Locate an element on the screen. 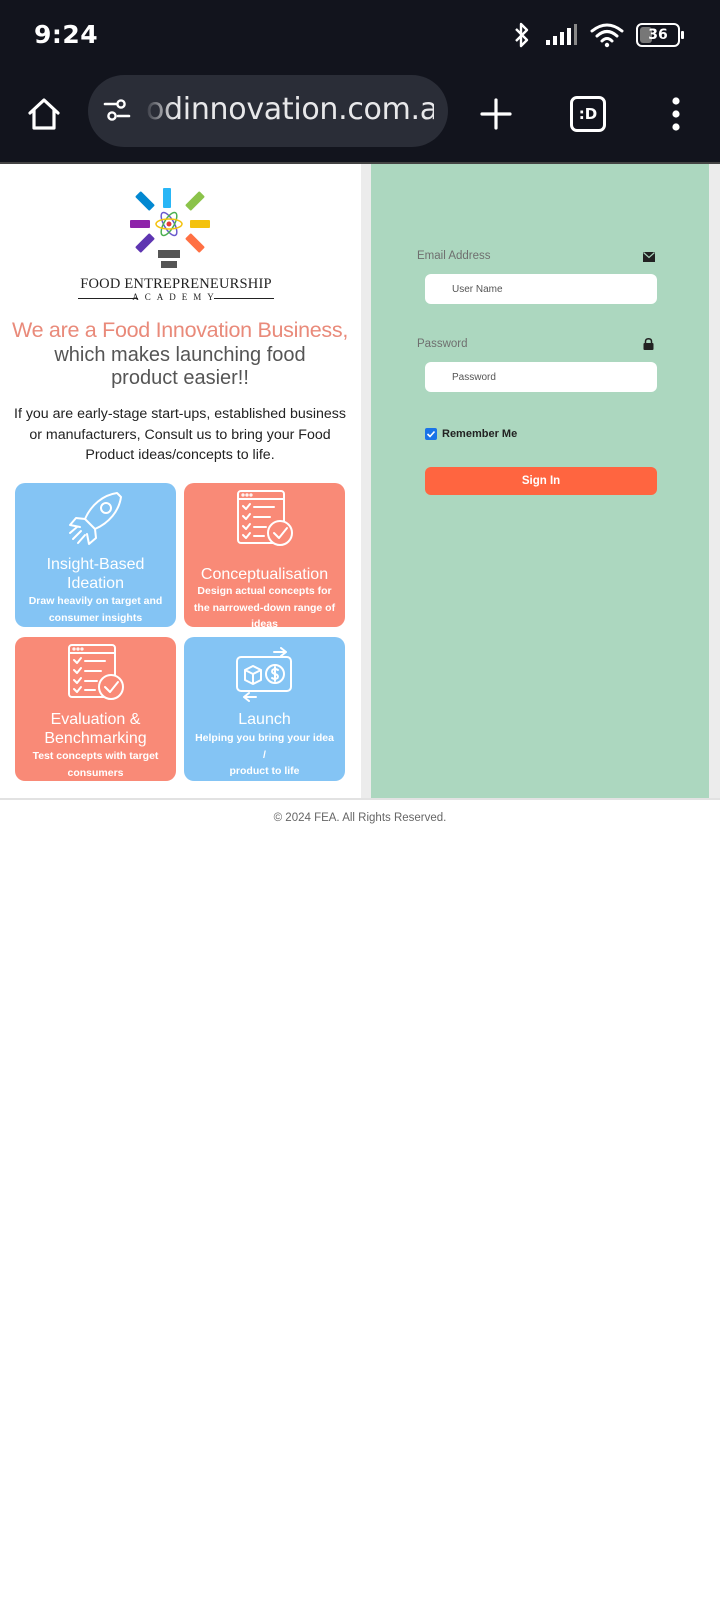 Image resolution: width=720 pixels, height=1600 pixels. email-input is located at coordinates (541, 289).